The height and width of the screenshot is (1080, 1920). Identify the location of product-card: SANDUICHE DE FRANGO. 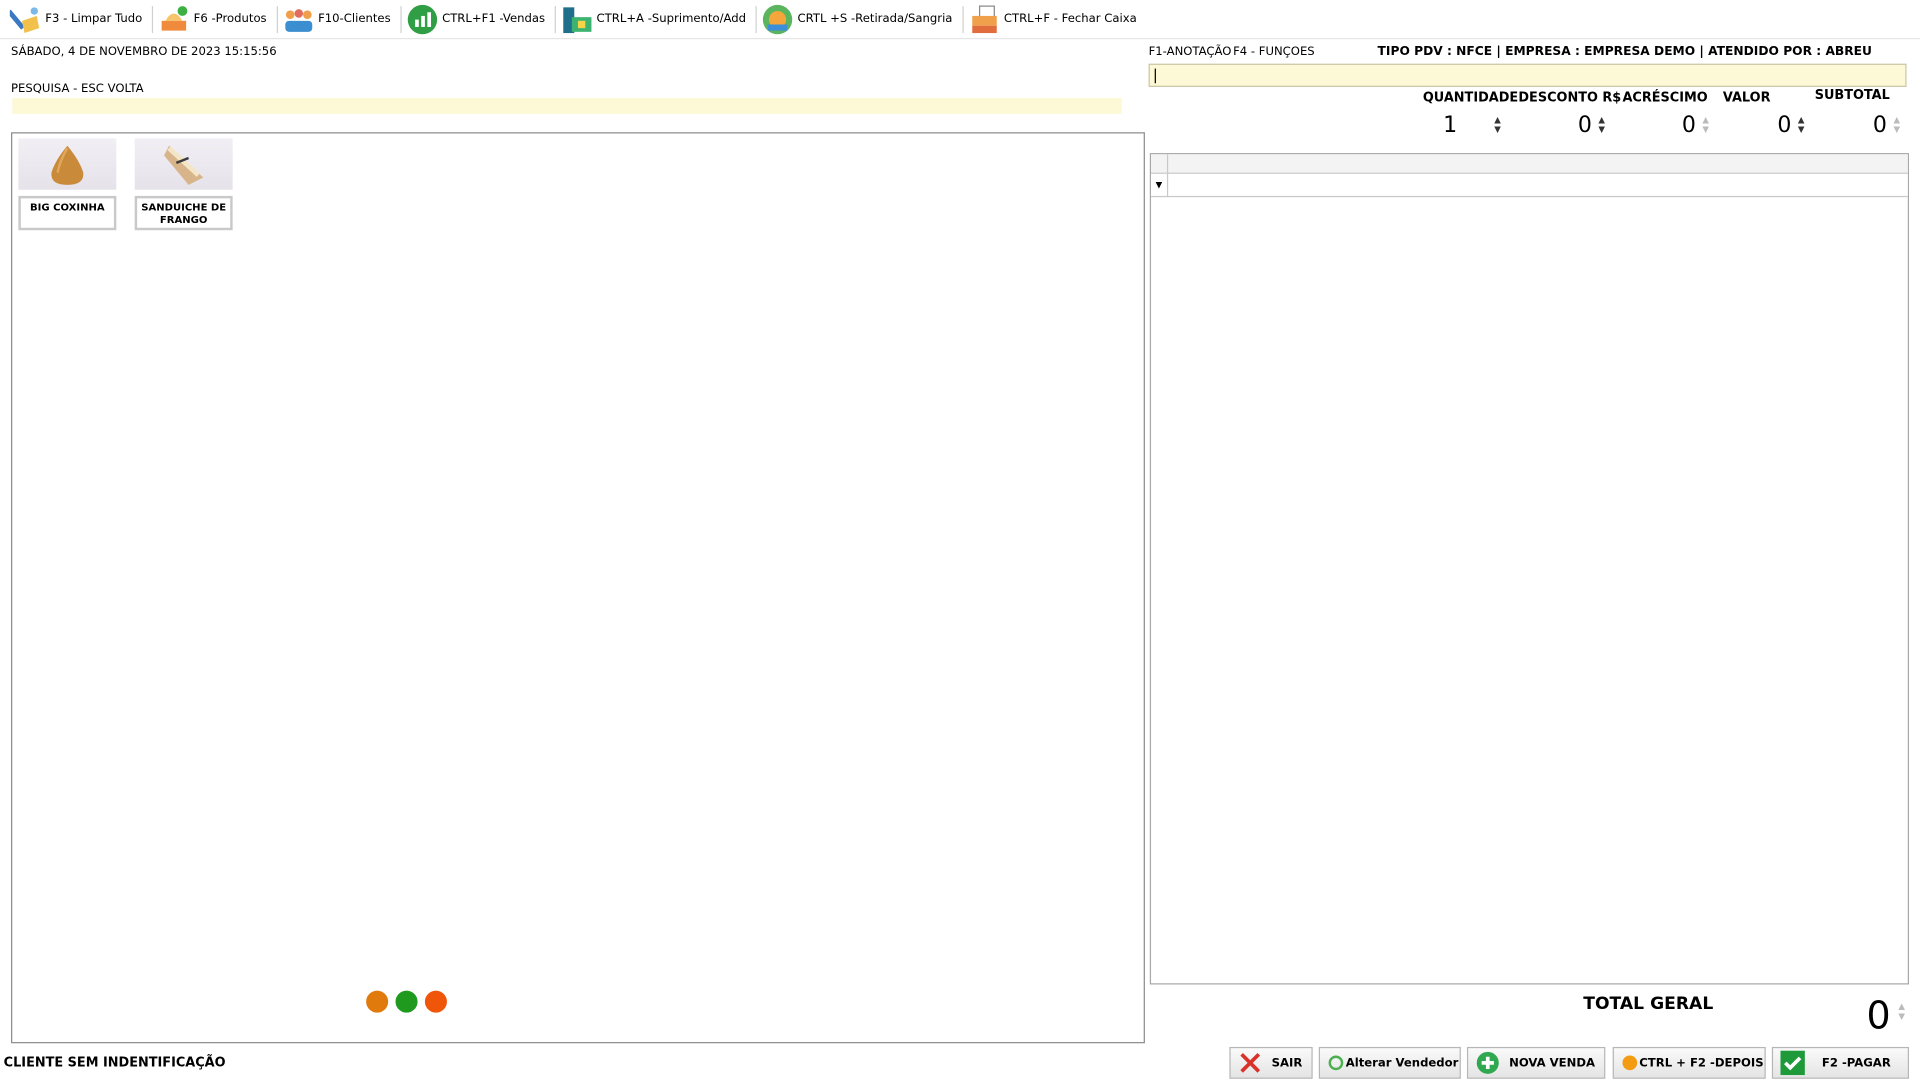
(183, 184).